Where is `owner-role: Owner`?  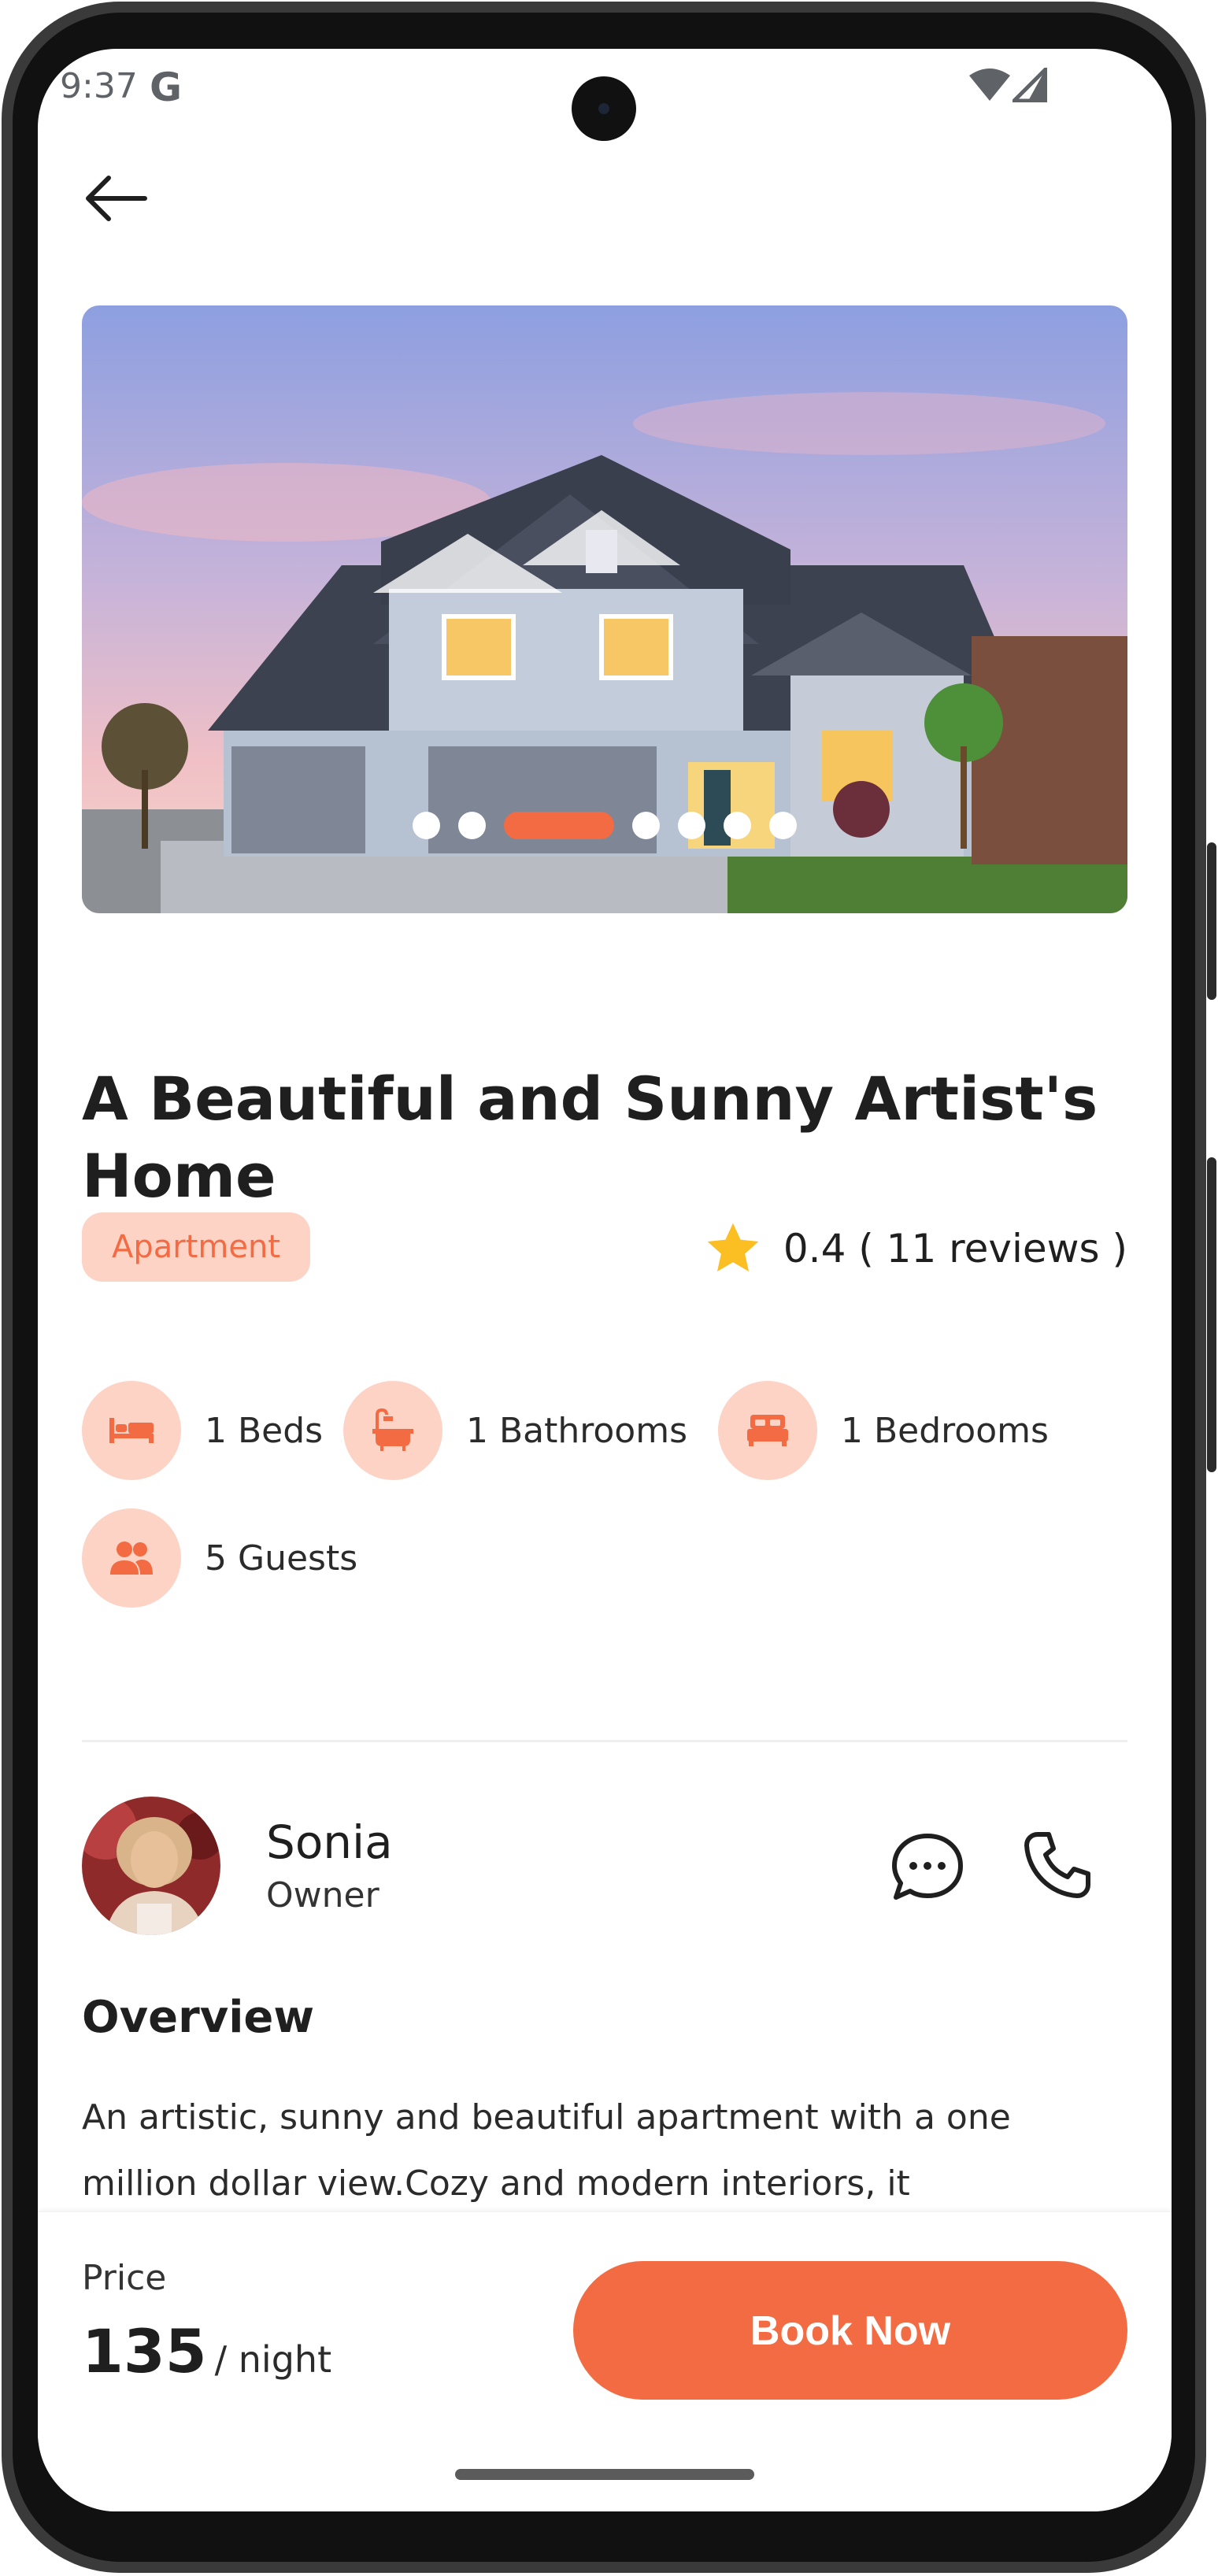 owner-role: Owner is located at coordinates (322, 1895).